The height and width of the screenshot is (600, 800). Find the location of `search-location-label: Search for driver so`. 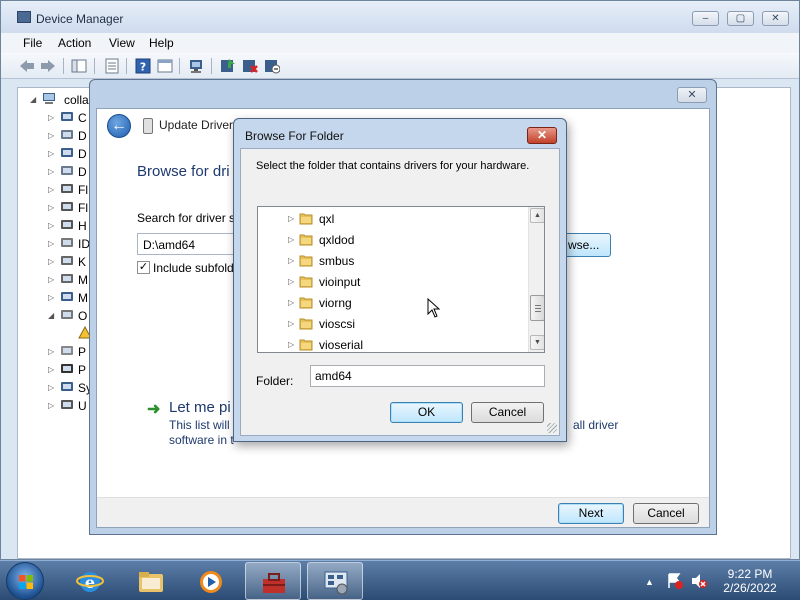

search-location-label: Search for driver so is located at coordinates (189, 218).